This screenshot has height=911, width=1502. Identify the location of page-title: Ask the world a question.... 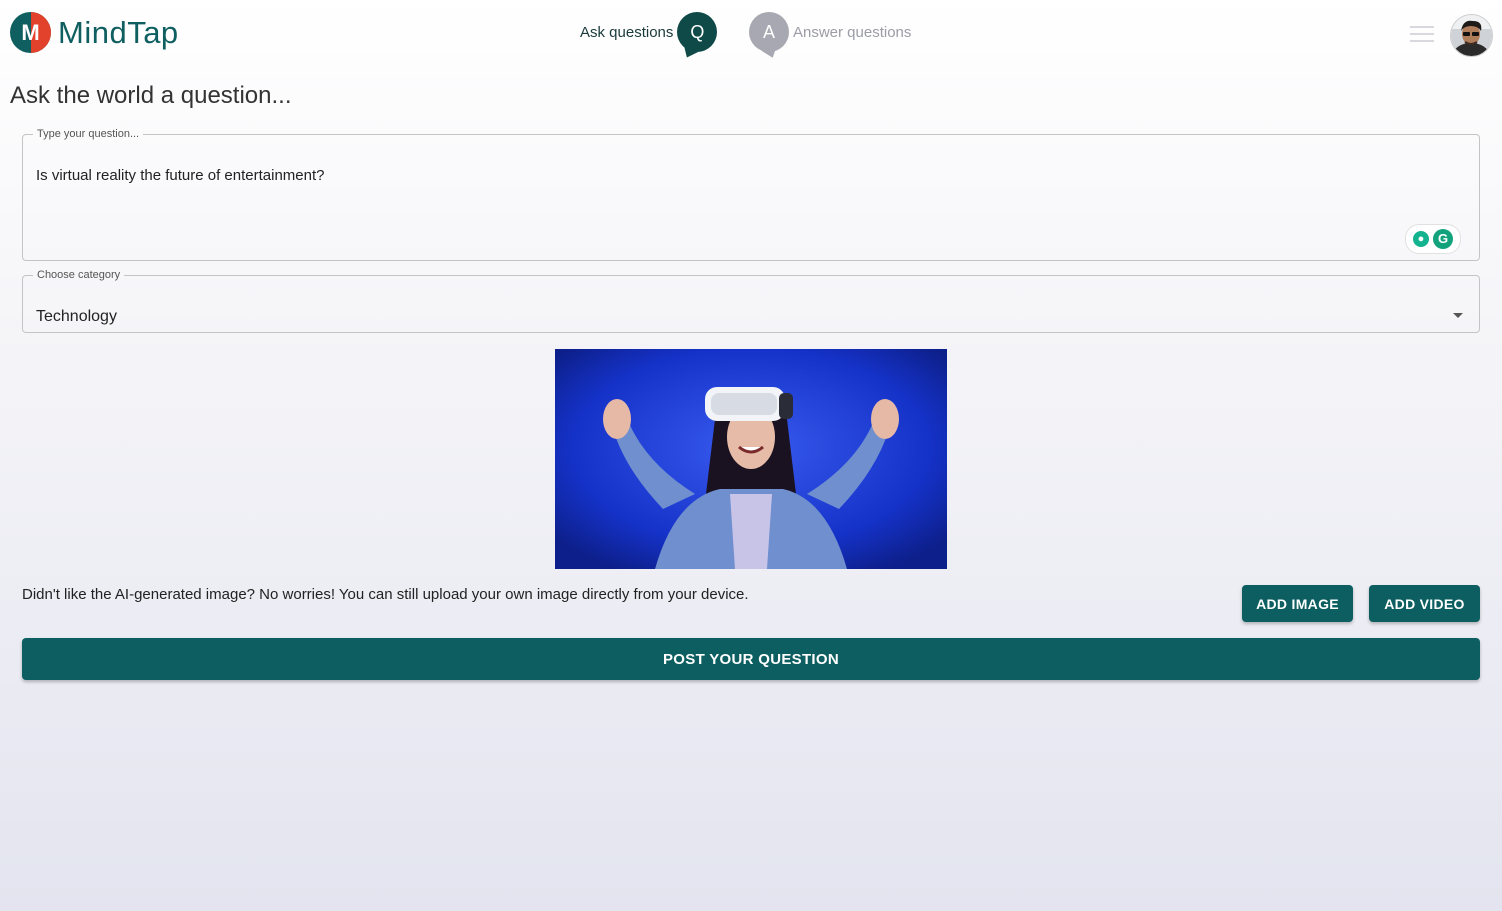
(151, 95).